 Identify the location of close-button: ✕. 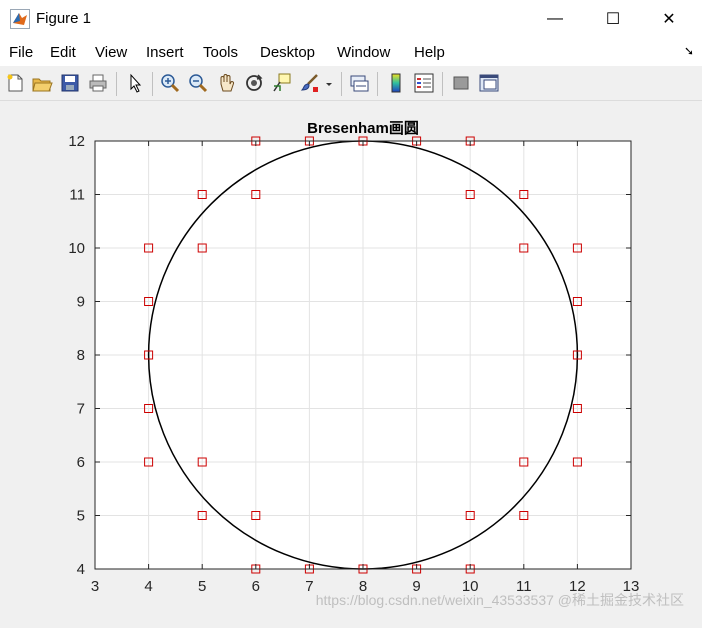
(669, 19).